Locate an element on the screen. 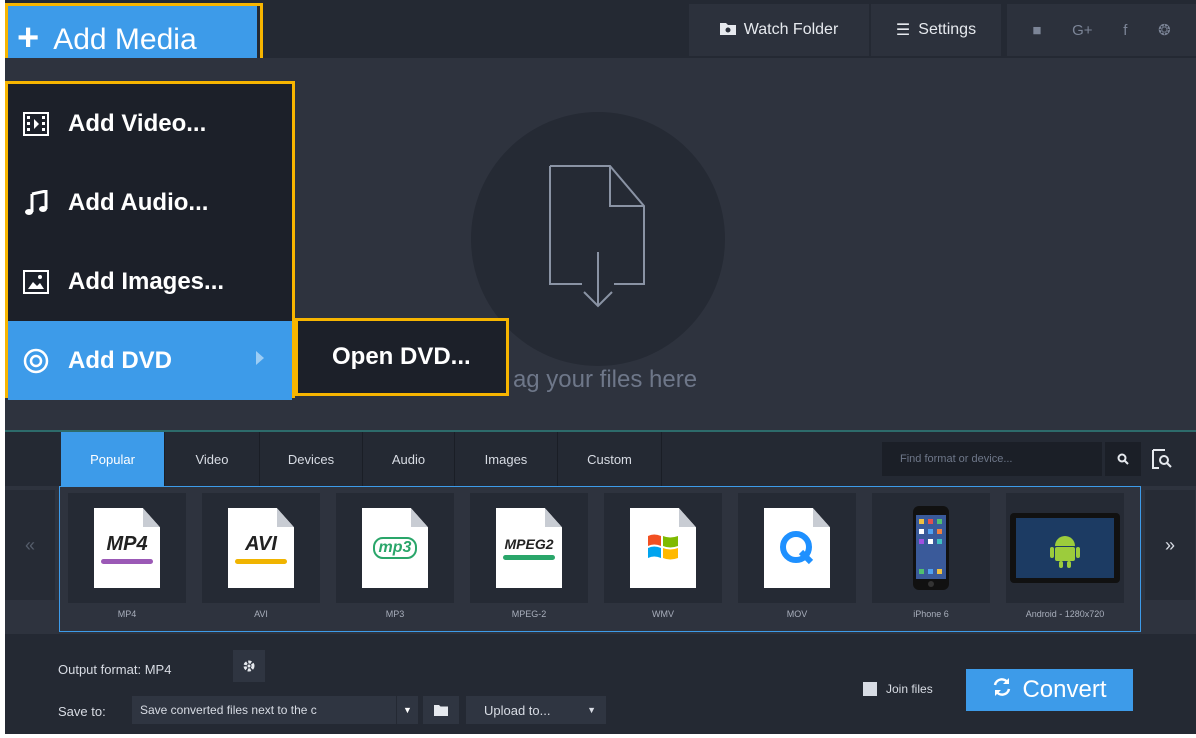 The width and height of the screenshot is (1196, 738). quicktime-logo-icon is located at coordinates (797, 548).